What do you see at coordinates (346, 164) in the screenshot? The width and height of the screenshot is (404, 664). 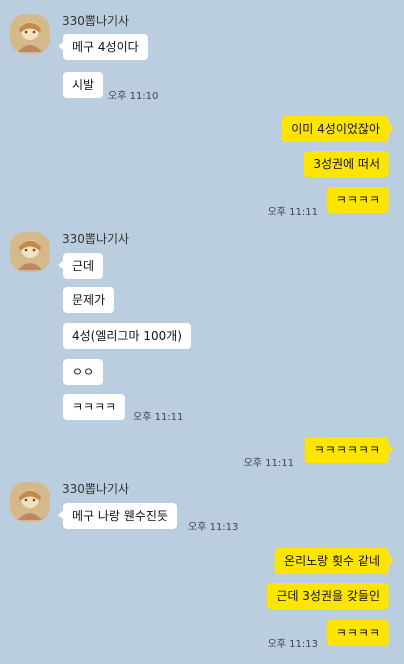 I see `message-bubble: 3성권에 떠서` at bounding box center [346, 164].